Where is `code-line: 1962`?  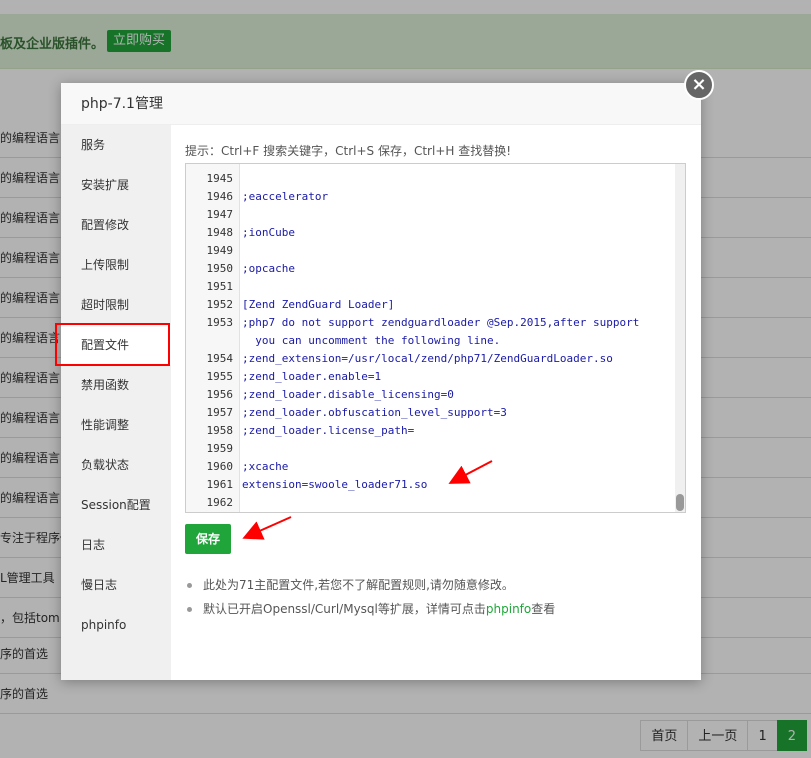
code-line: 1962 is located at coordinates (426, 503).